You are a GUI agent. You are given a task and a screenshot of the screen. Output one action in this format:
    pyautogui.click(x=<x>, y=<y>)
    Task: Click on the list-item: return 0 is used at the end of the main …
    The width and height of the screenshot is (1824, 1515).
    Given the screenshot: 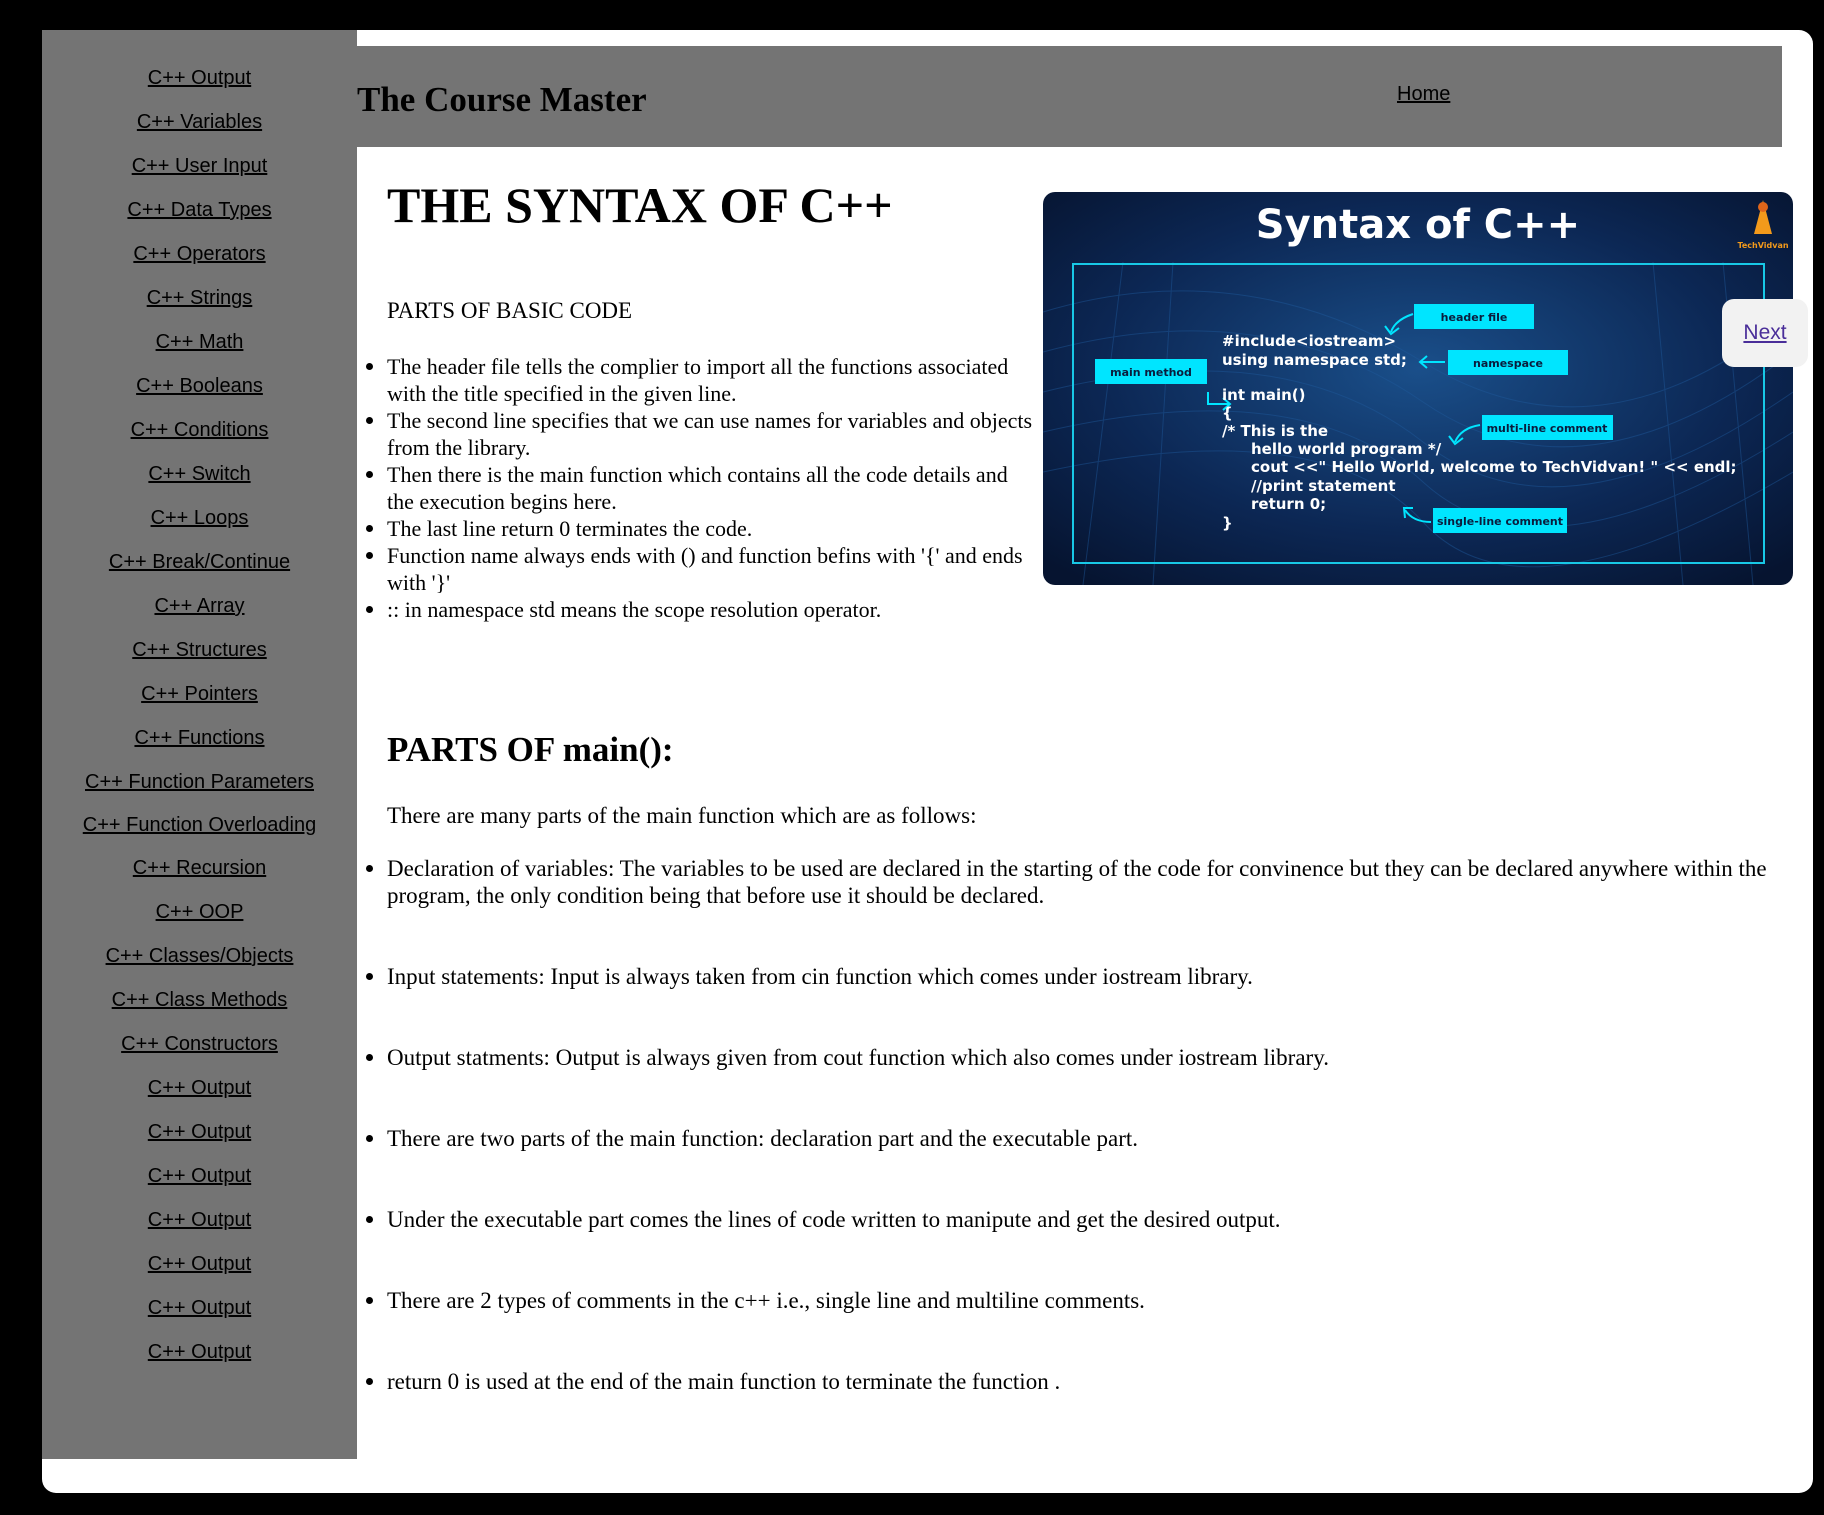 What is the action you would take?
    pyautogui.click(x=1086, y=1381)
    